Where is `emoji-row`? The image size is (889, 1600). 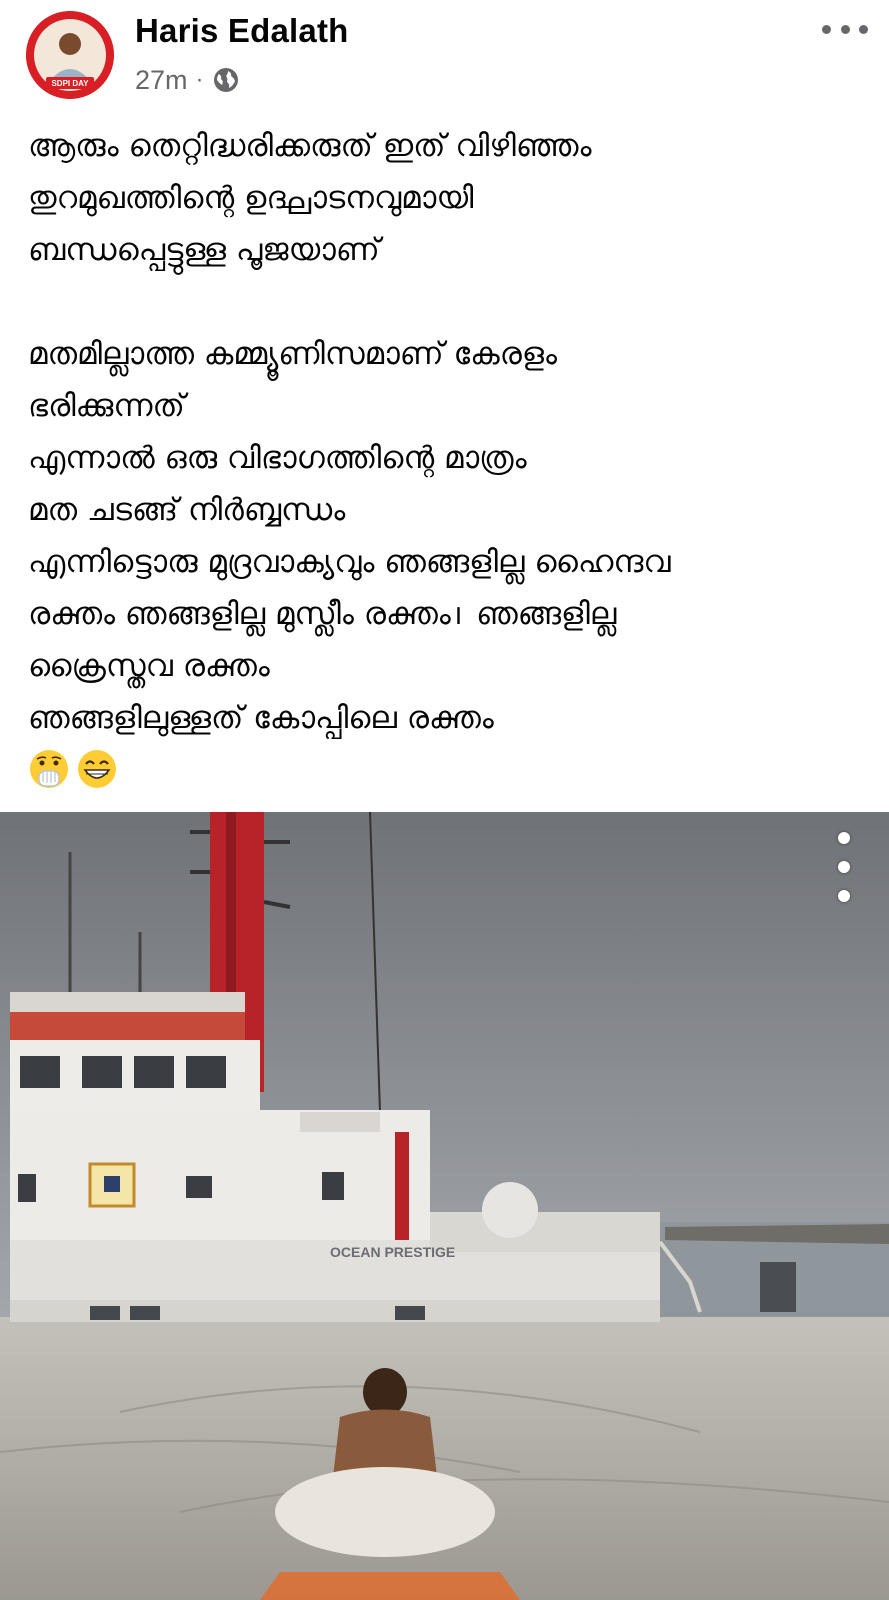
emoji-row is located at coordinates (73, 771).